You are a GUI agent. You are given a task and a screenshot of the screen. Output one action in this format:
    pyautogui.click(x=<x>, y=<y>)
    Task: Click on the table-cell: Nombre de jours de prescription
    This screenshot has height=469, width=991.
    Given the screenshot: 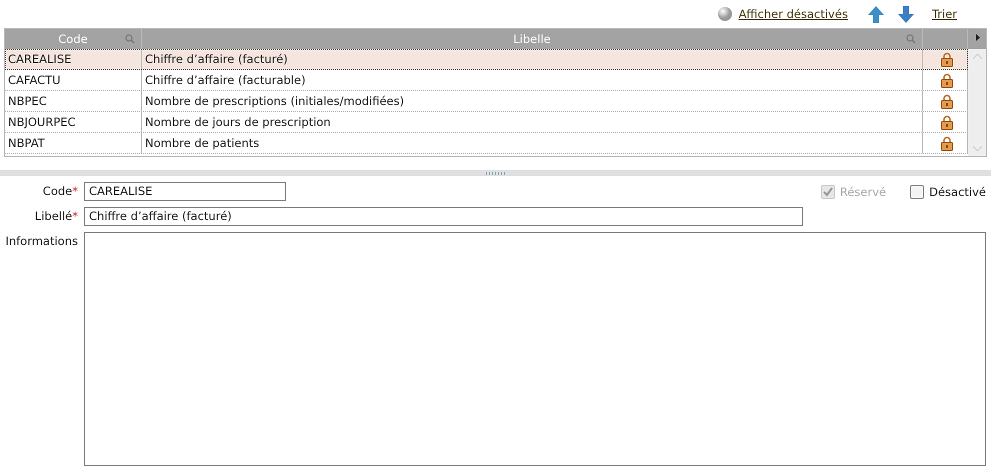 What is the action you would take?
    pyautogui.click(x=238, y=122)
    